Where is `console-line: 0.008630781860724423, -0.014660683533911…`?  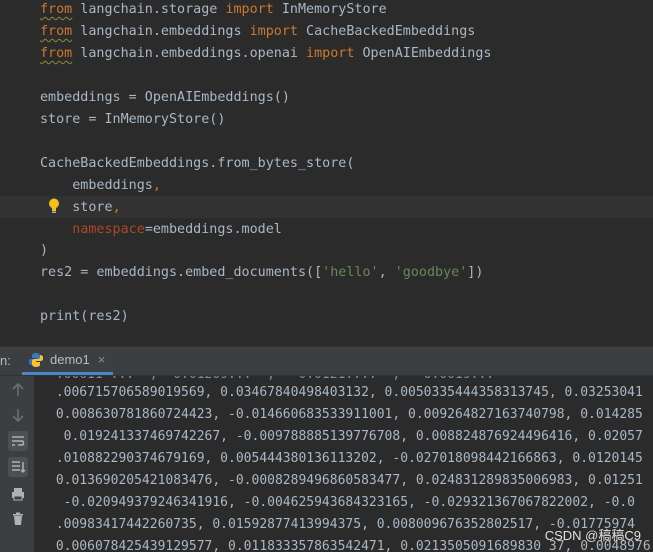
console-line: 0.008630781860724423, -0.014660683533911… is located at coordinates (345, 414).